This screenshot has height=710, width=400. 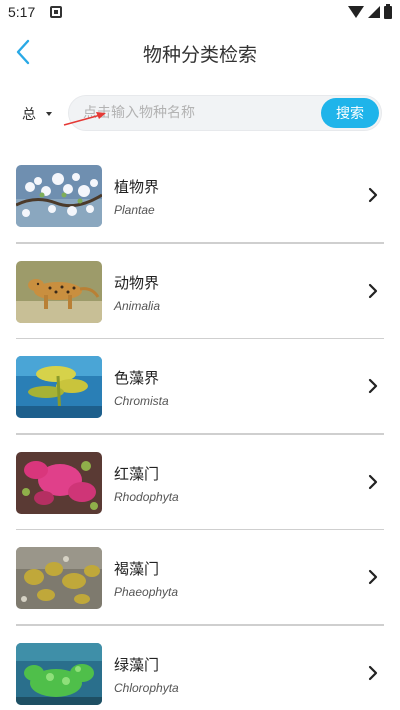 I want to click on leopard-image, so click(x=59, y=291).